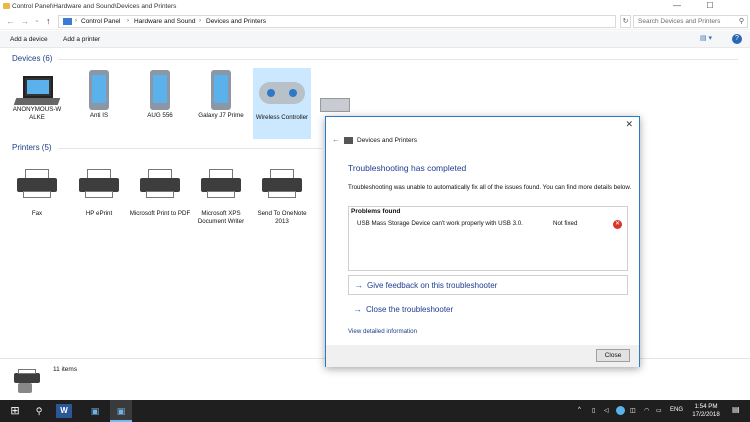  Describe the element at coordinates (387, 140) in the screenshot. I see `dialog-title: Devices and Printers` at that location.